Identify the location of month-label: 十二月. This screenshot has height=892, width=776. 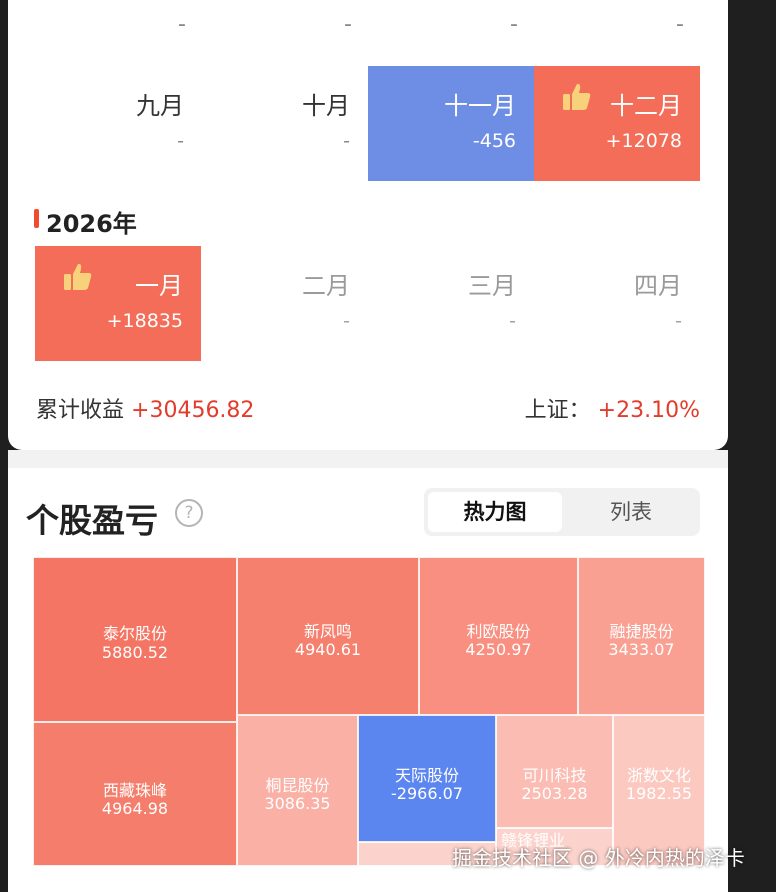
(646, 106).